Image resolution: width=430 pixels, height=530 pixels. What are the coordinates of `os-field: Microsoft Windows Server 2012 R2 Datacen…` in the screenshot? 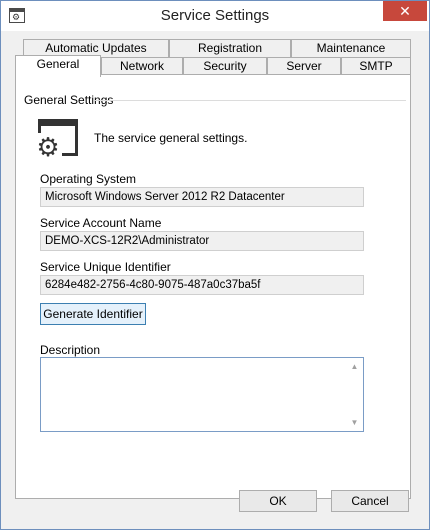 It's located at (202, 197).